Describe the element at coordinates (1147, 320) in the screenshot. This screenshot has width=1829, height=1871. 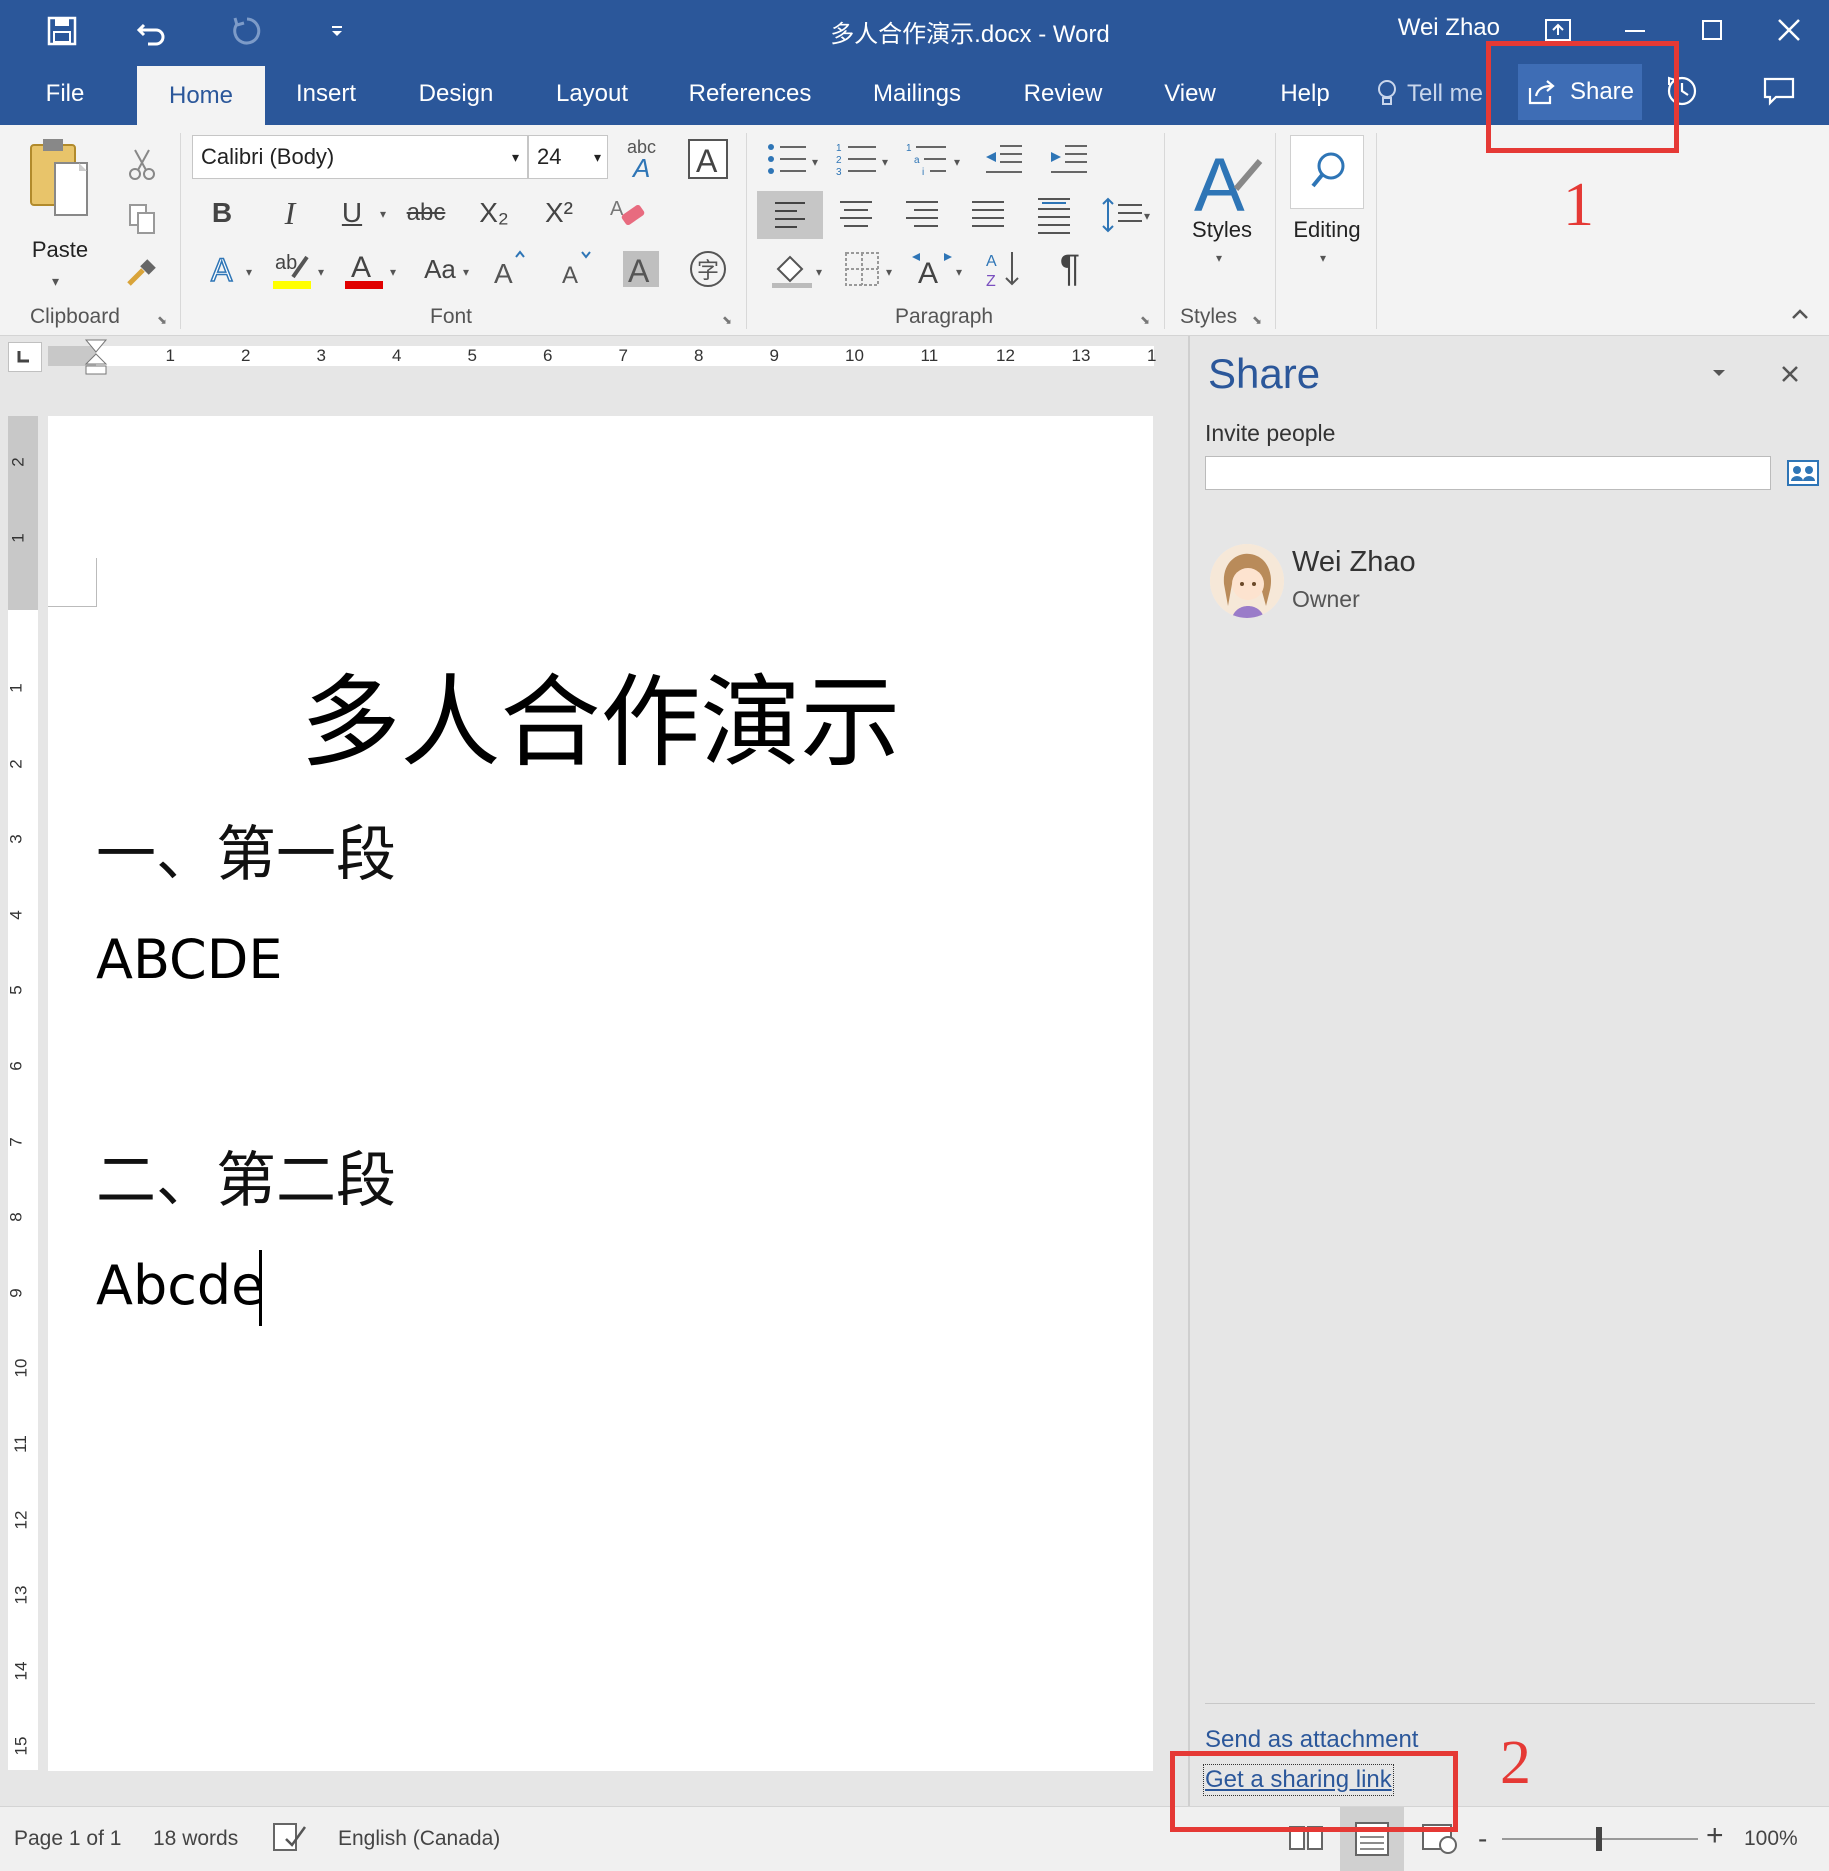
I see `paragraph-launcher-icon: ⬊` at that location.